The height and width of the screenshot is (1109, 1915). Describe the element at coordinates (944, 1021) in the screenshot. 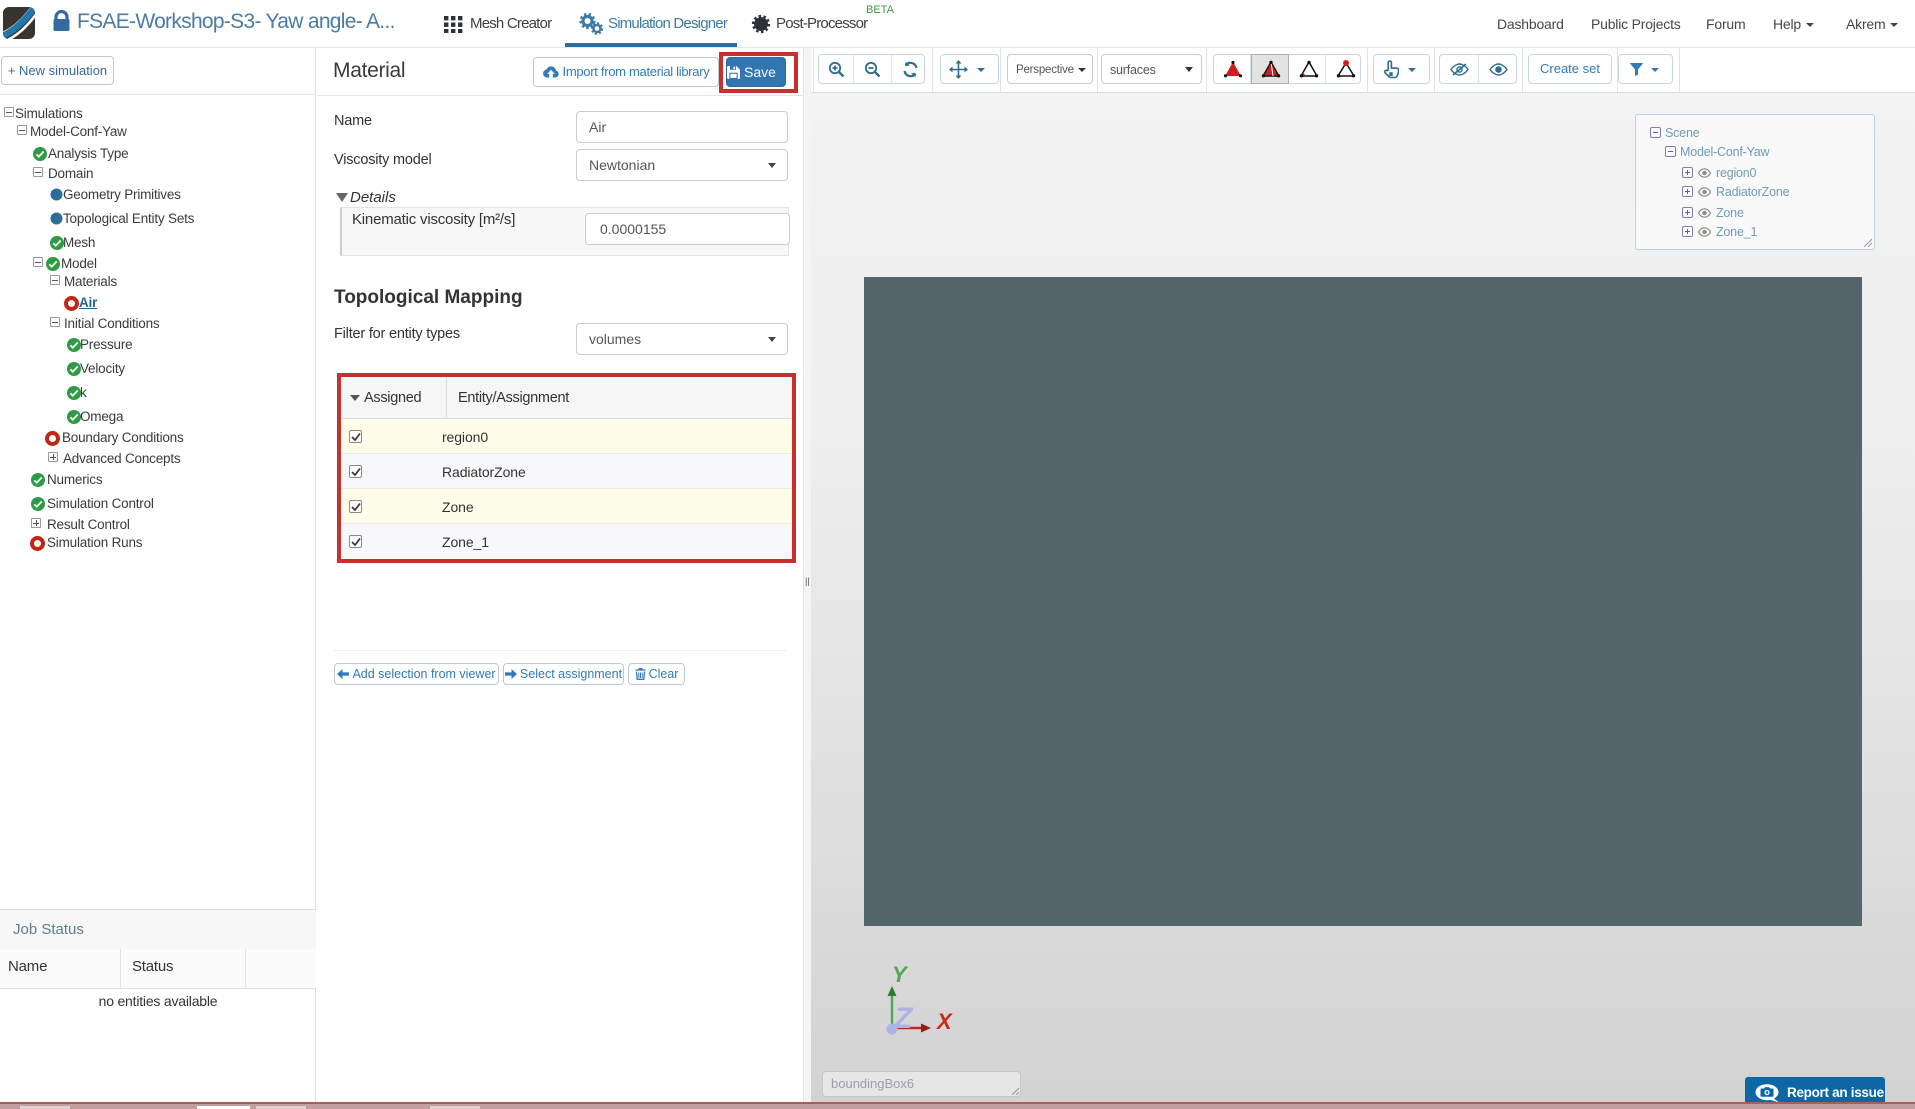

I see `svg-text: X` at that location.